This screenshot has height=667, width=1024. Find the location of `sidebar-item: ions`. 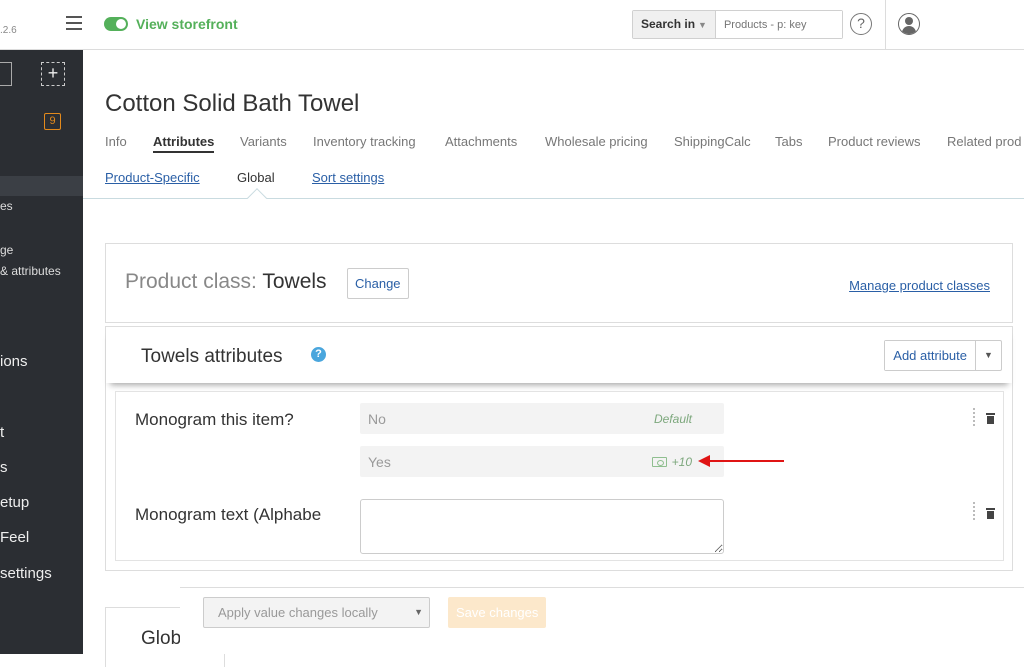

sidebar-item: ions is located at coordinates (14, 361).